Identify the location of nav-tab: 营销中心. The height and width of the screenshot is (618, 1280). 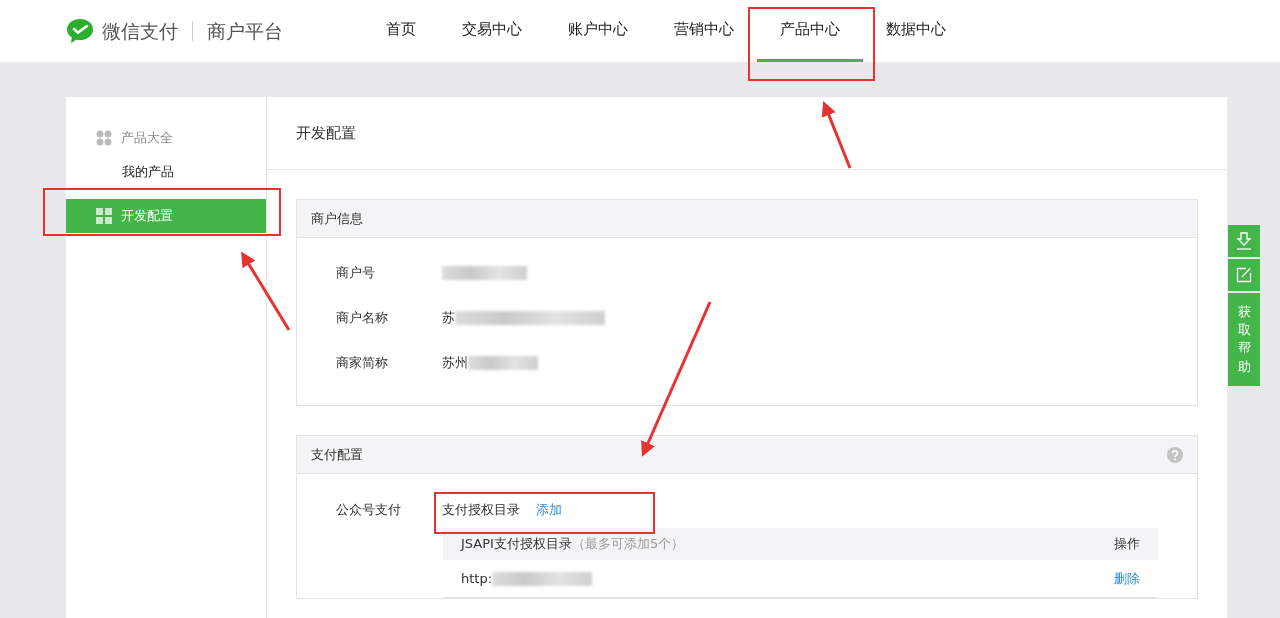
(704, 31).